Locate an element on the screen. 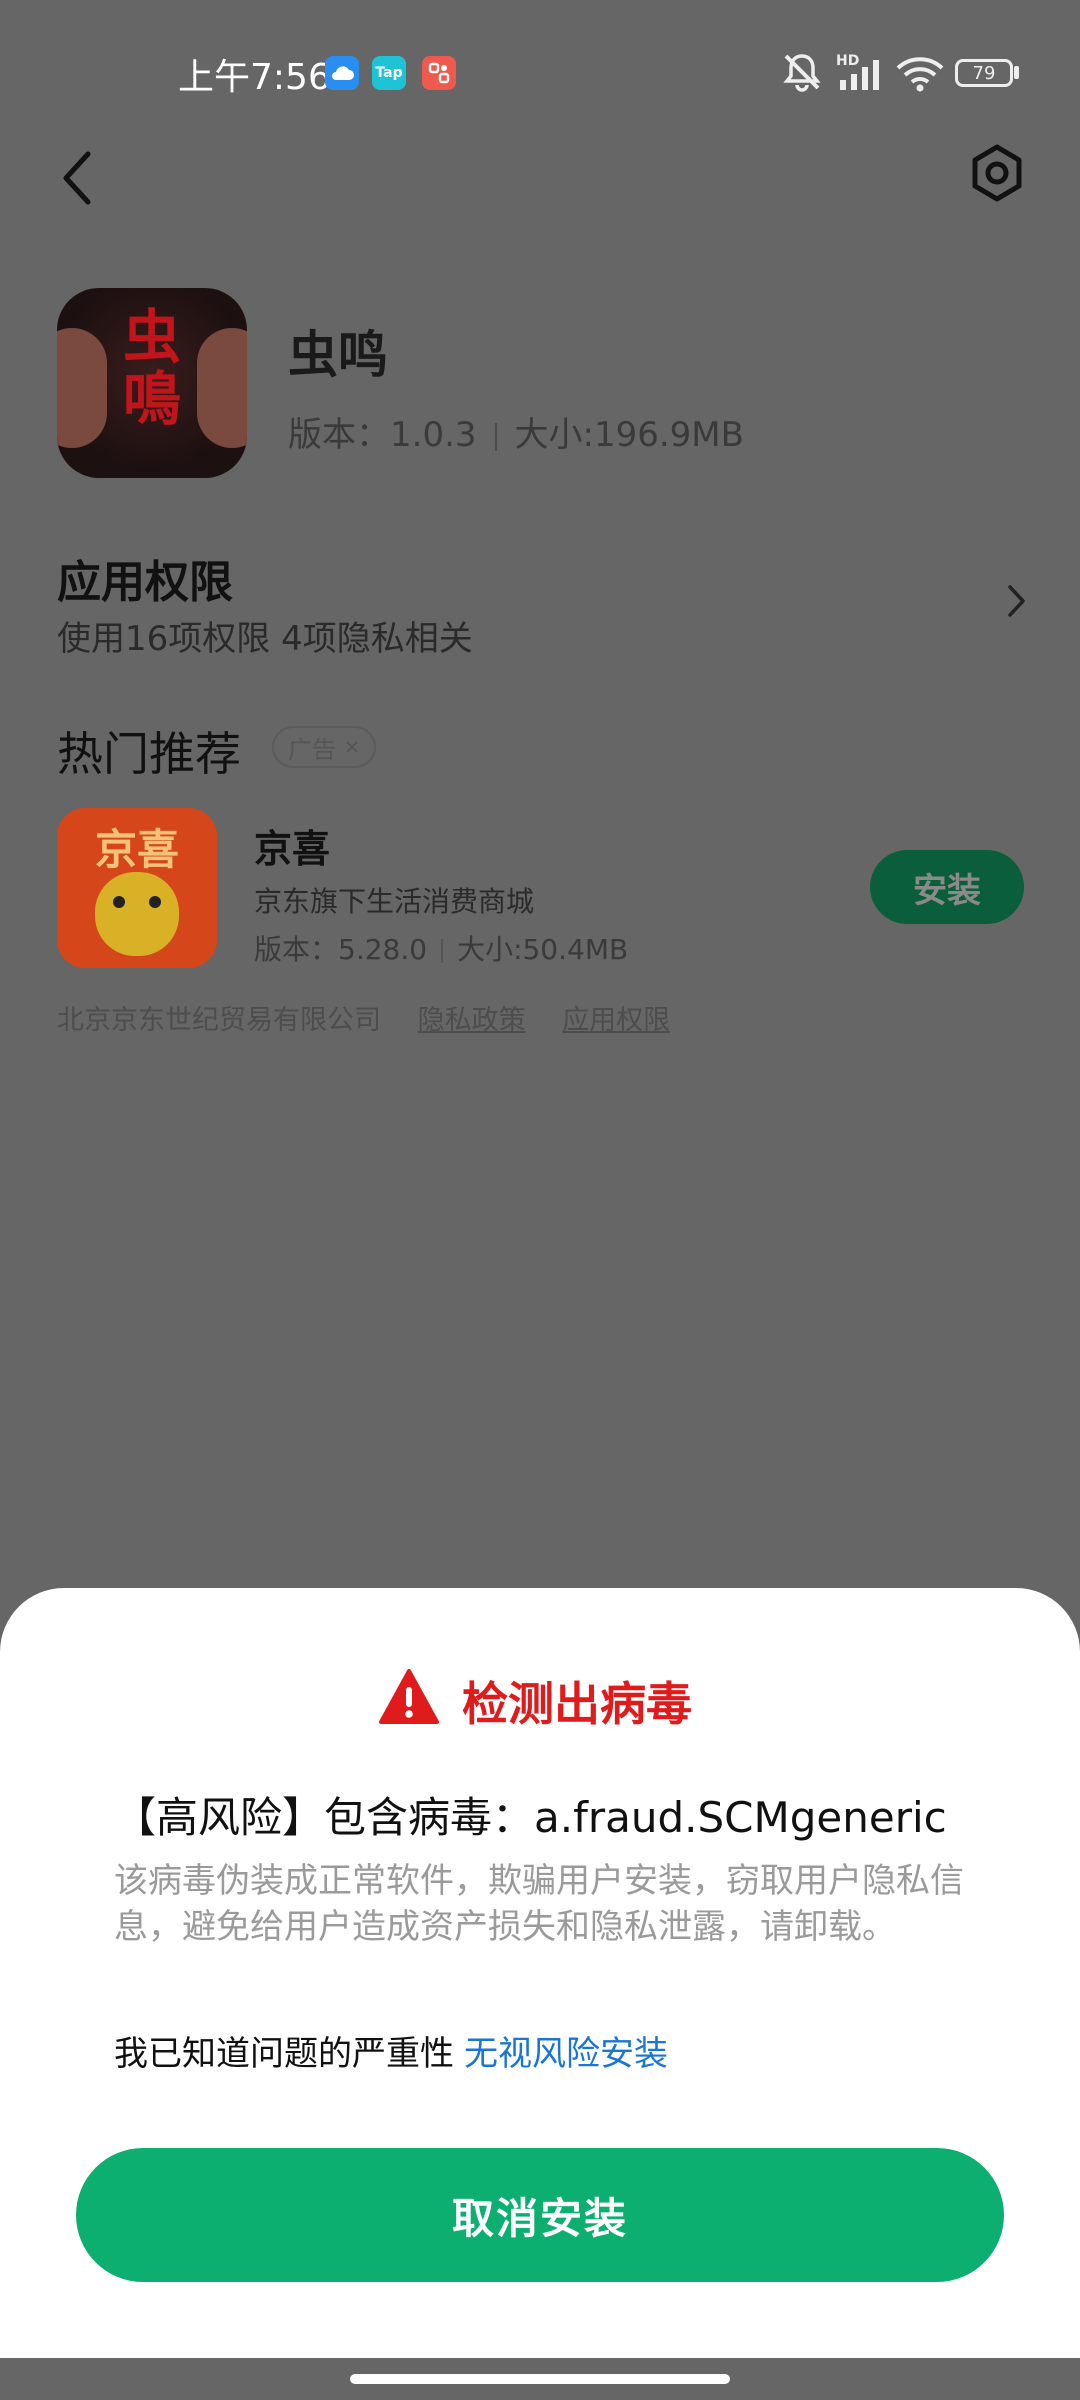  battery-cap is located at coordinates (1016, 72).